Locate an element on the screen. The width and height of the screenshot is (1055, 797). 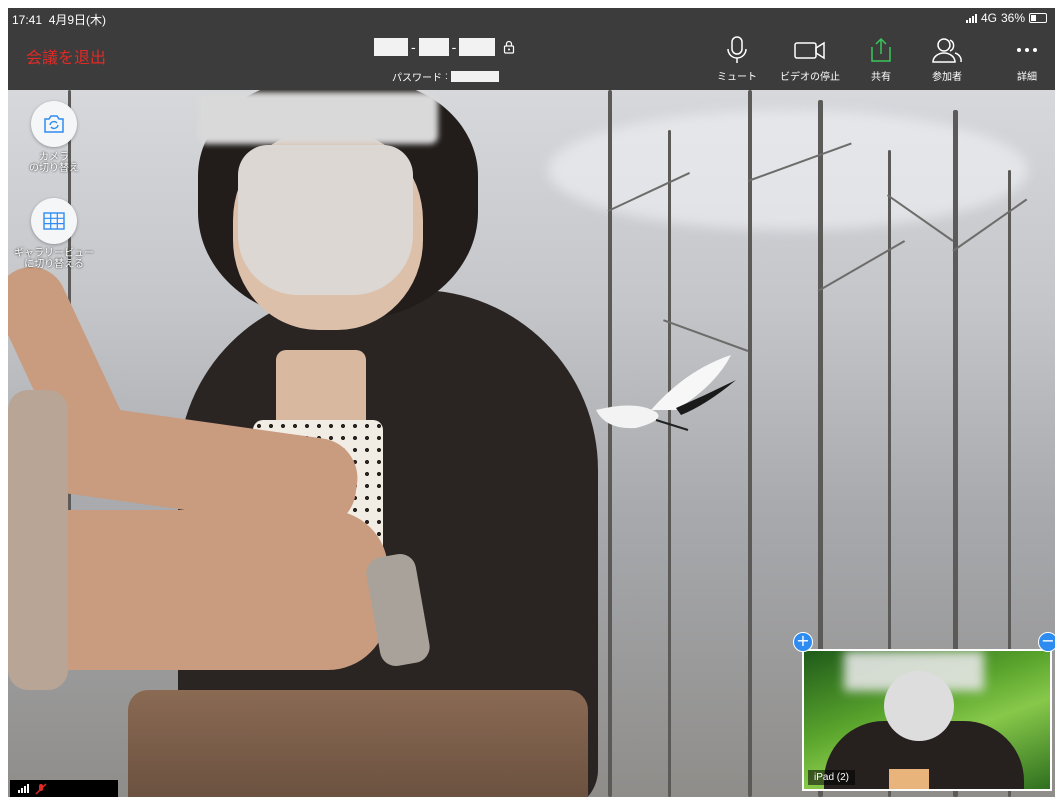
cellular-signal-icon is located at coordinates (971, 18).